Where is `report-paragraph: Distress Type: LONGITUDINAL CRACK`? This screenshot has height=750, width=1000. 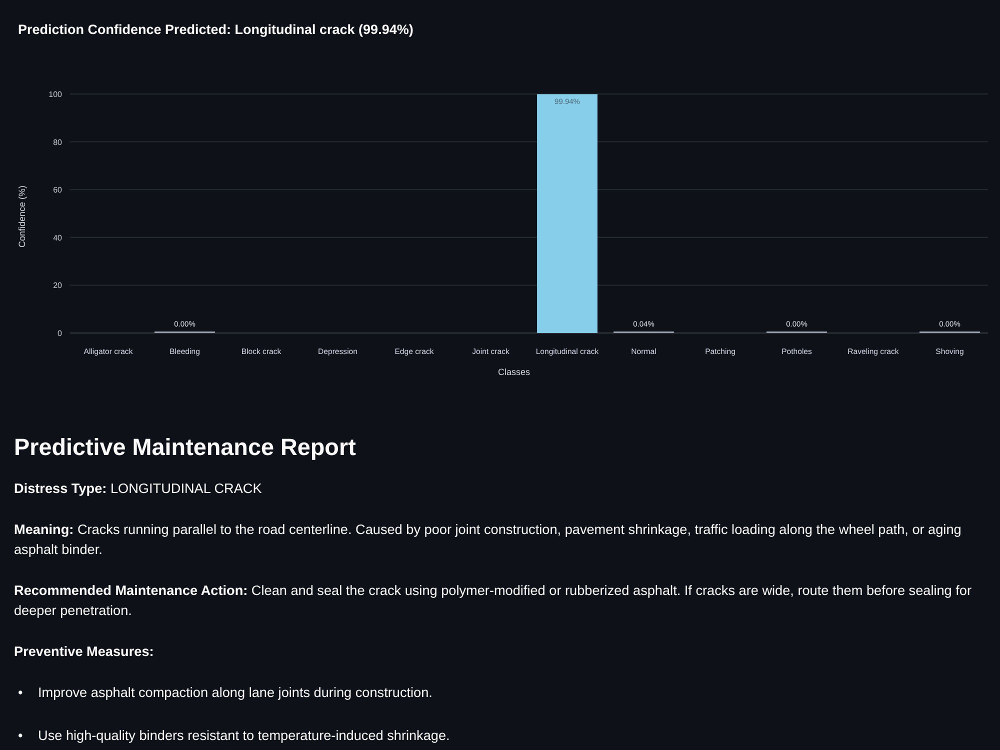 report-paragraph: Distress Type: LONGITUDINAL CRACK is located at coordinates (138, 489).